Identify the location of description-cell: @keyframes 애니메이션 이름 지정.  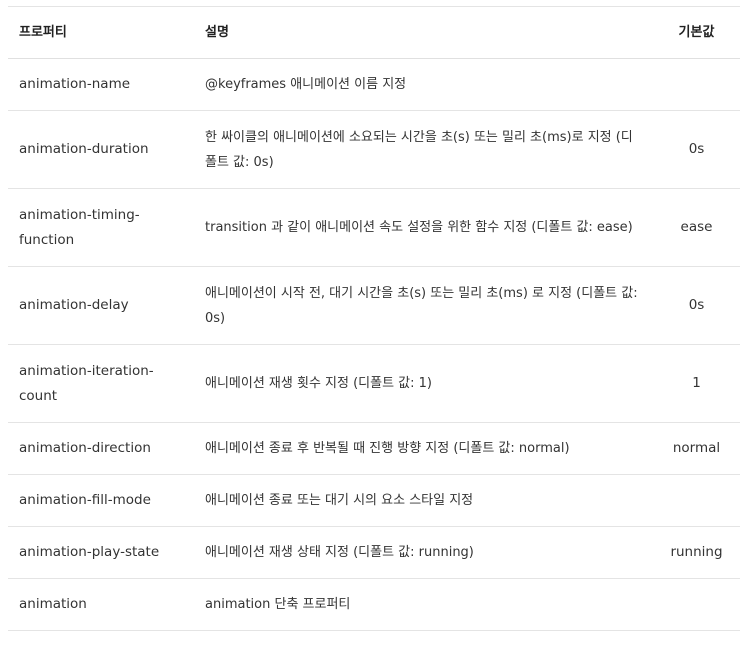
(306, 84).